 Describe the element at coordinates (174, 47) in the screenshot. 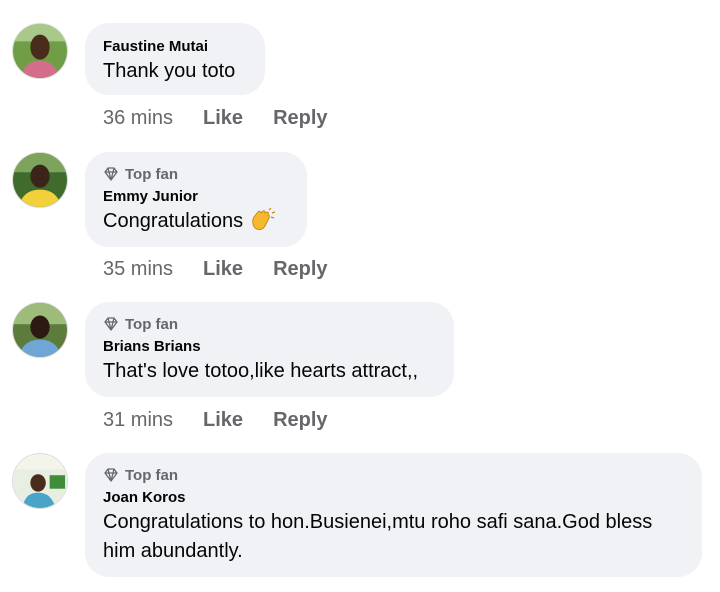

I see `comment-author: Faustine Mutai` at that location.